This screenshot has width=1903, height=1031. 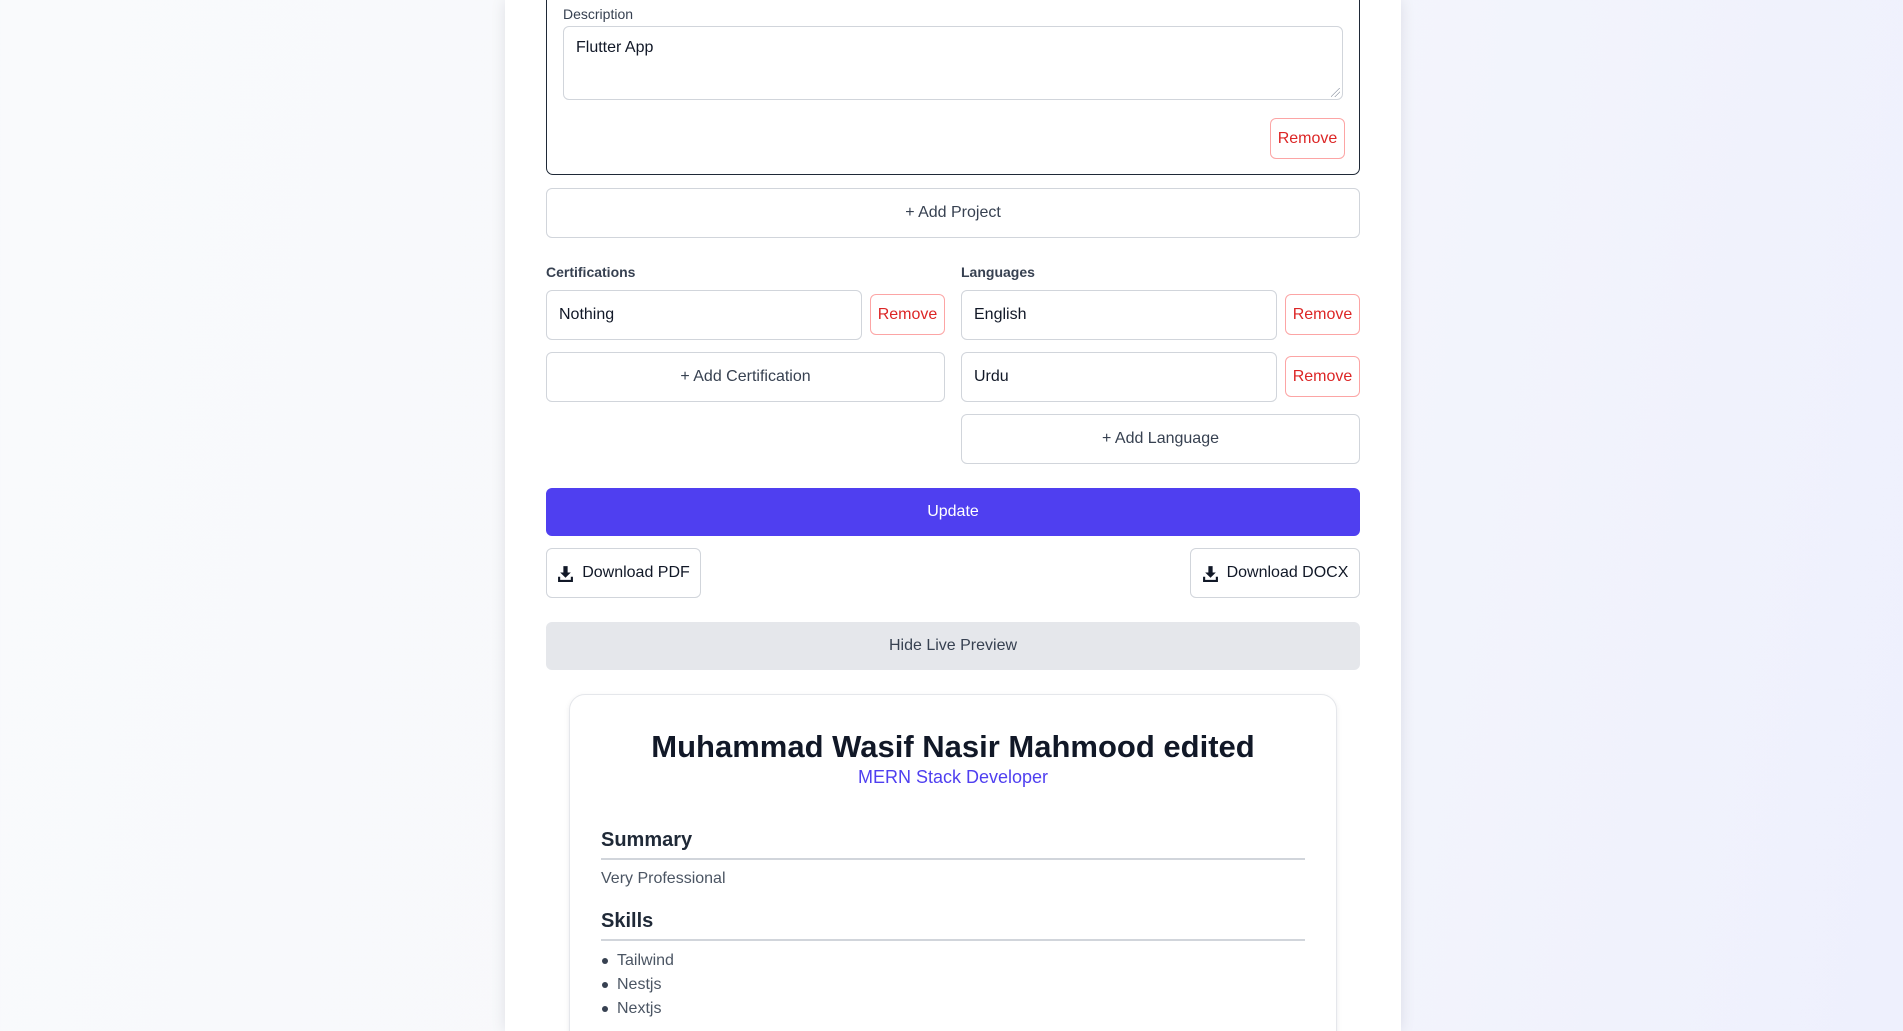 I want to click on preview-summary-heading: Summary, so click(x=953, y=844).